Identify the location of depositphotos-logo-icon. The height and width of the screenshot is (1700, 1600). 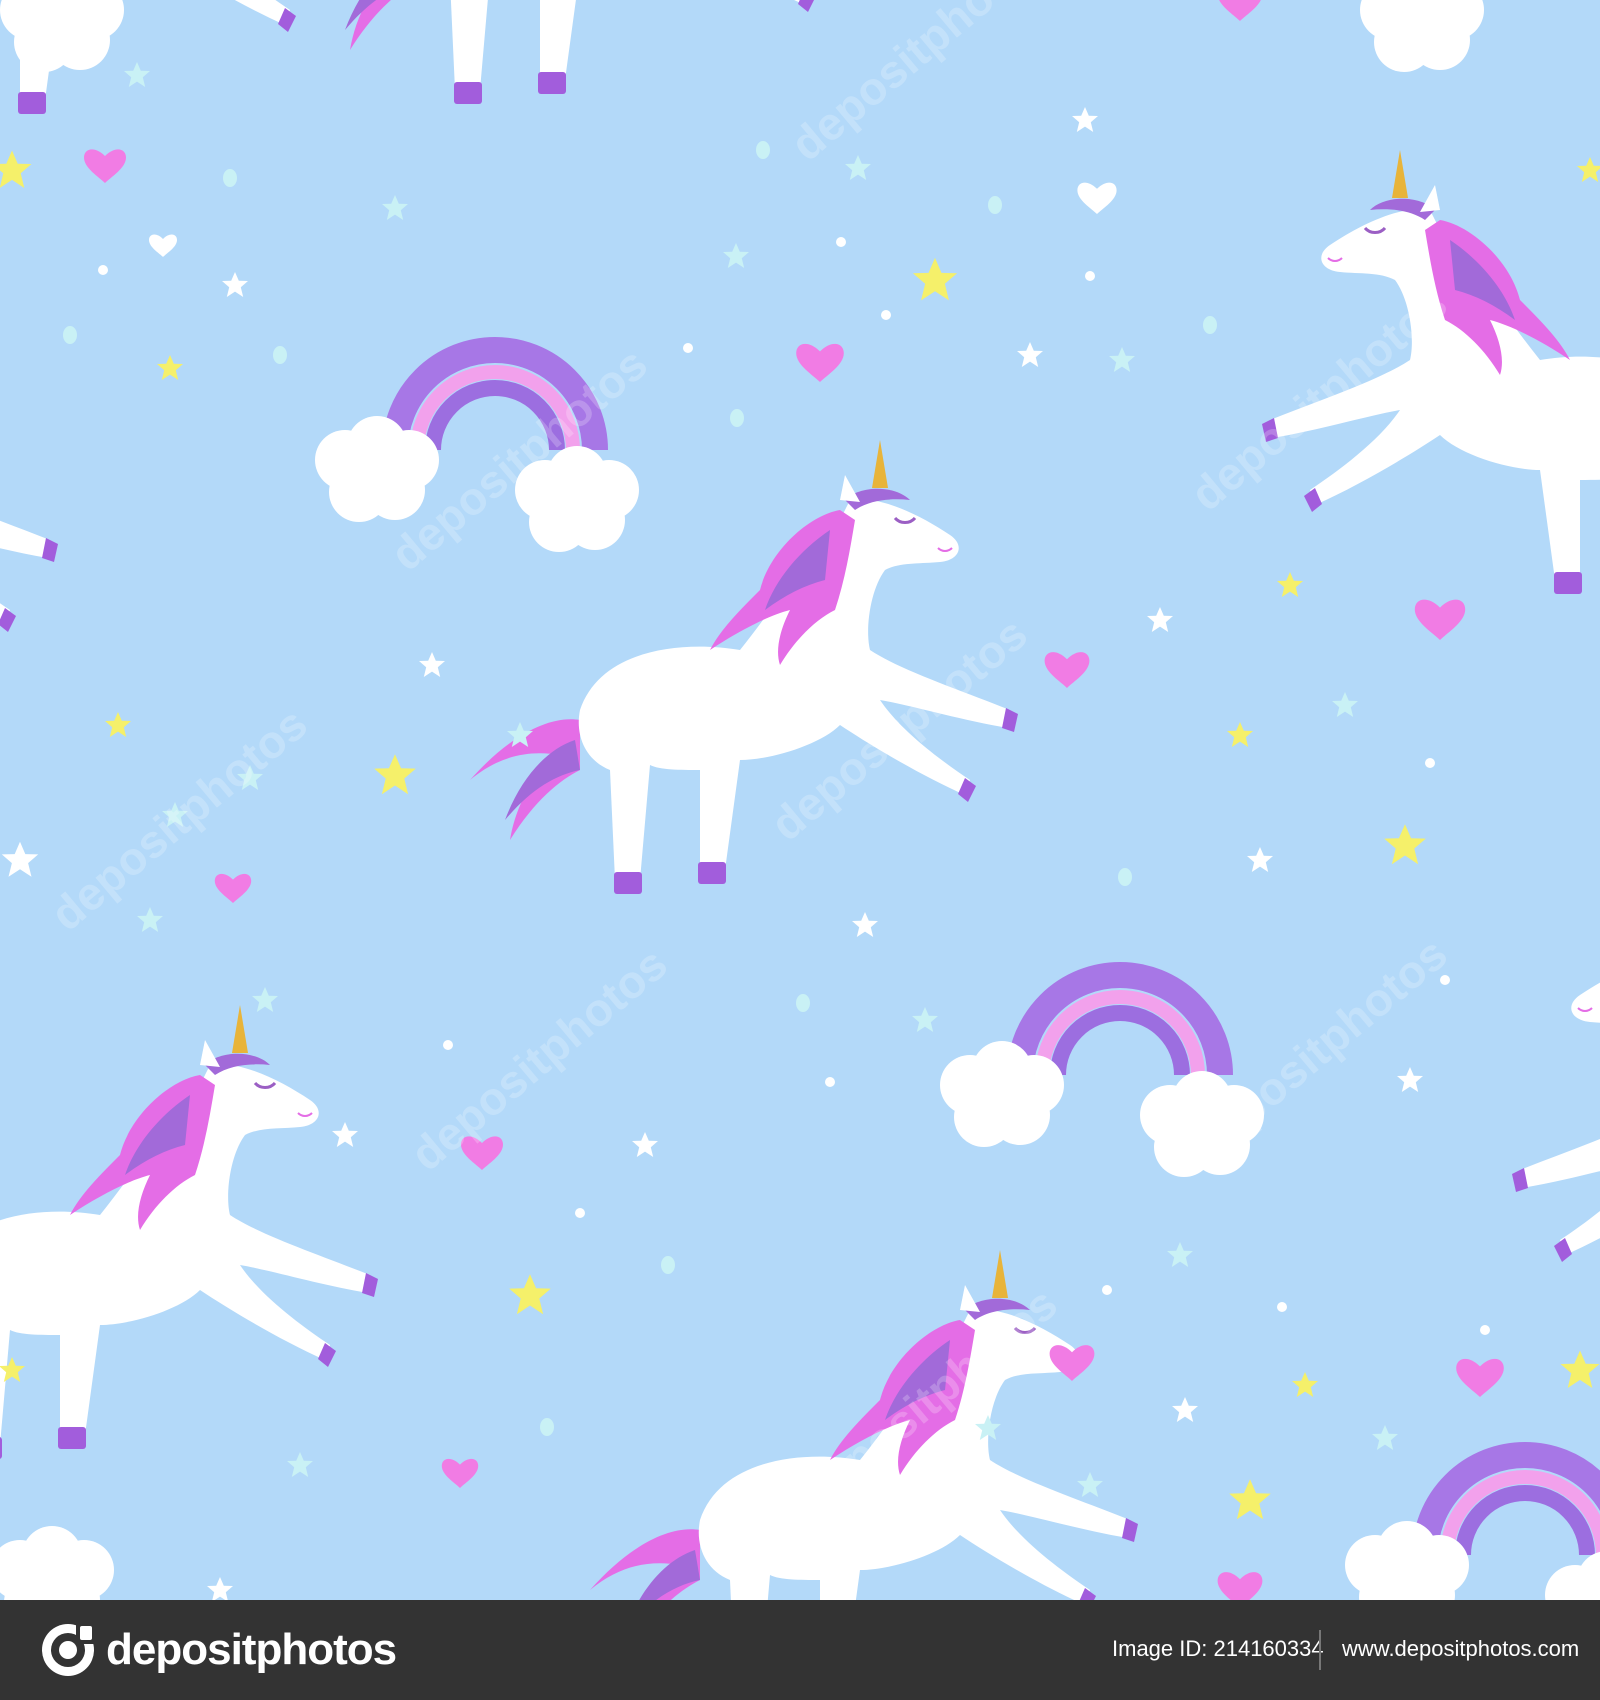
(68, 1650).